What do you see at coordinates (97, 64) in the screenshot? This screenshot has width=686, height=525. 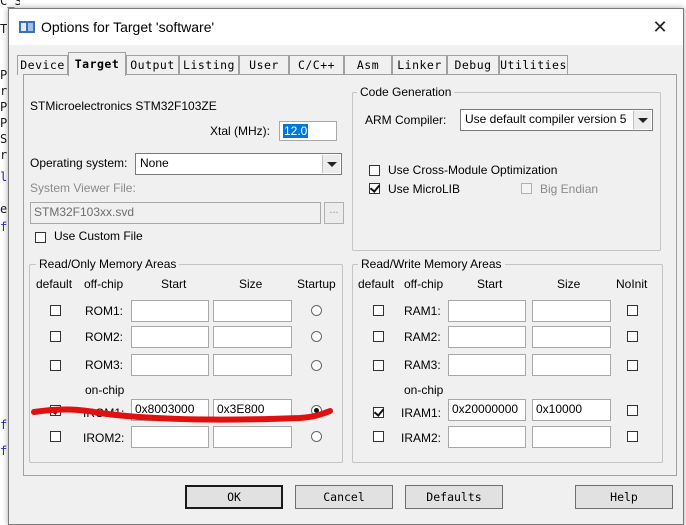 I see `tab-target: Target` at bounding box center [97, 64].